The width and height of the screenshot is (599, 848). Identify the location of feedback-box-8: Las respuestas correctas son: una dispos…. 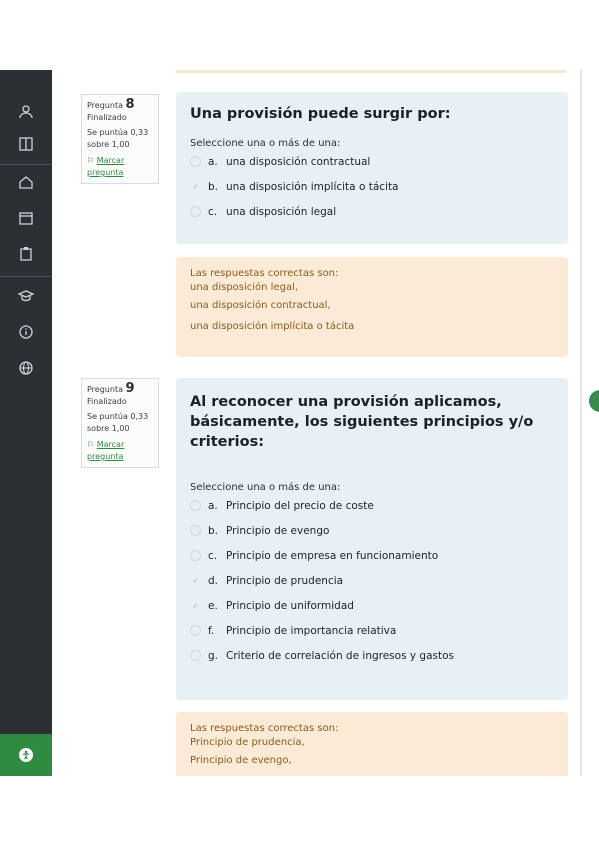
(372, 307).